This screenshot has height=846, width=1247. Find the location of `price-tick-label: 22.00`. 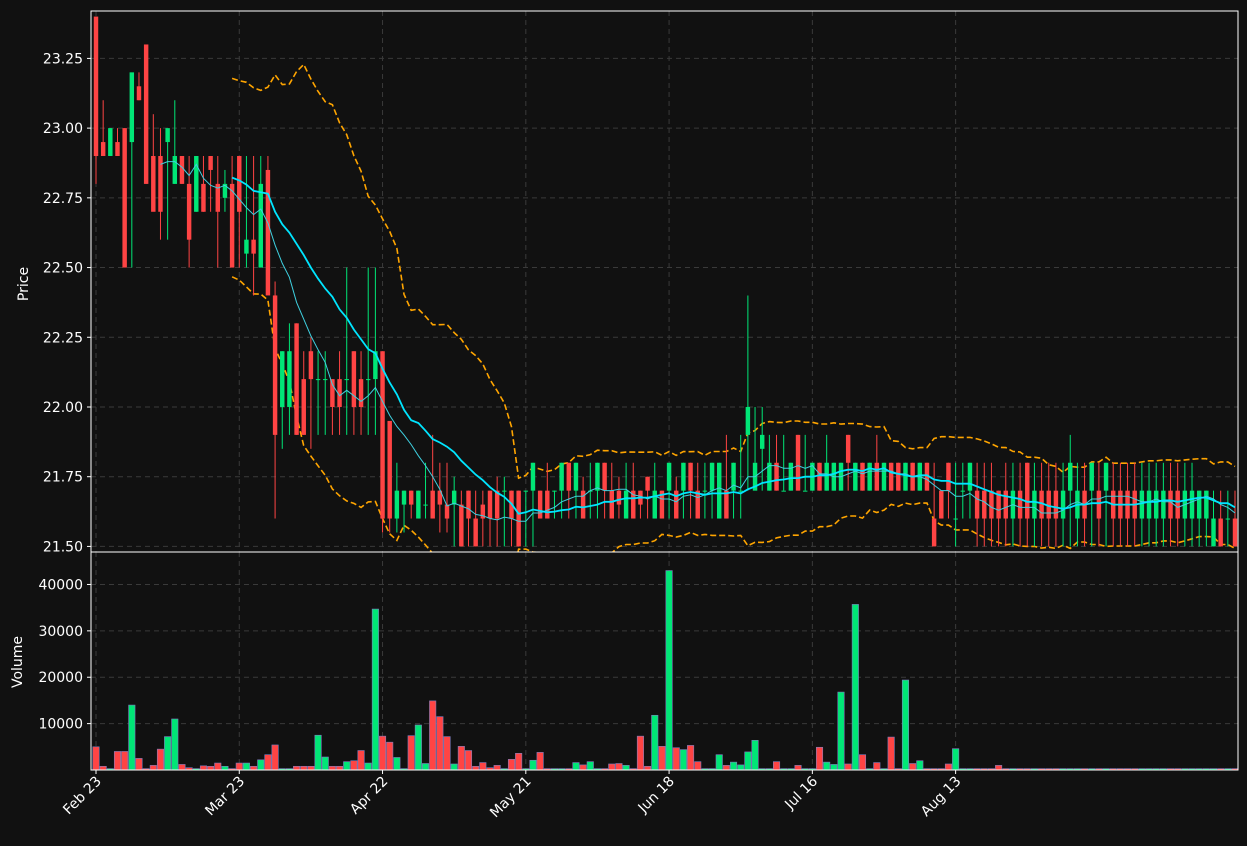

price-tick-label: 22.00 is located at coordinates (63, 408).